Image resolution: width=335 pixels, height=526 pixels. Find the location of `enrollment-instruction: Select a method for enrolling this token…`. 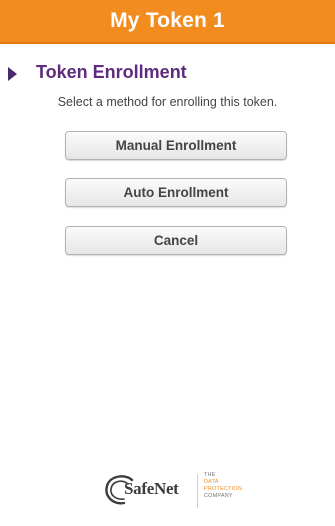

enrollment-instruction: Select a method for enrolling this token… is located at coordinates (167, 102).